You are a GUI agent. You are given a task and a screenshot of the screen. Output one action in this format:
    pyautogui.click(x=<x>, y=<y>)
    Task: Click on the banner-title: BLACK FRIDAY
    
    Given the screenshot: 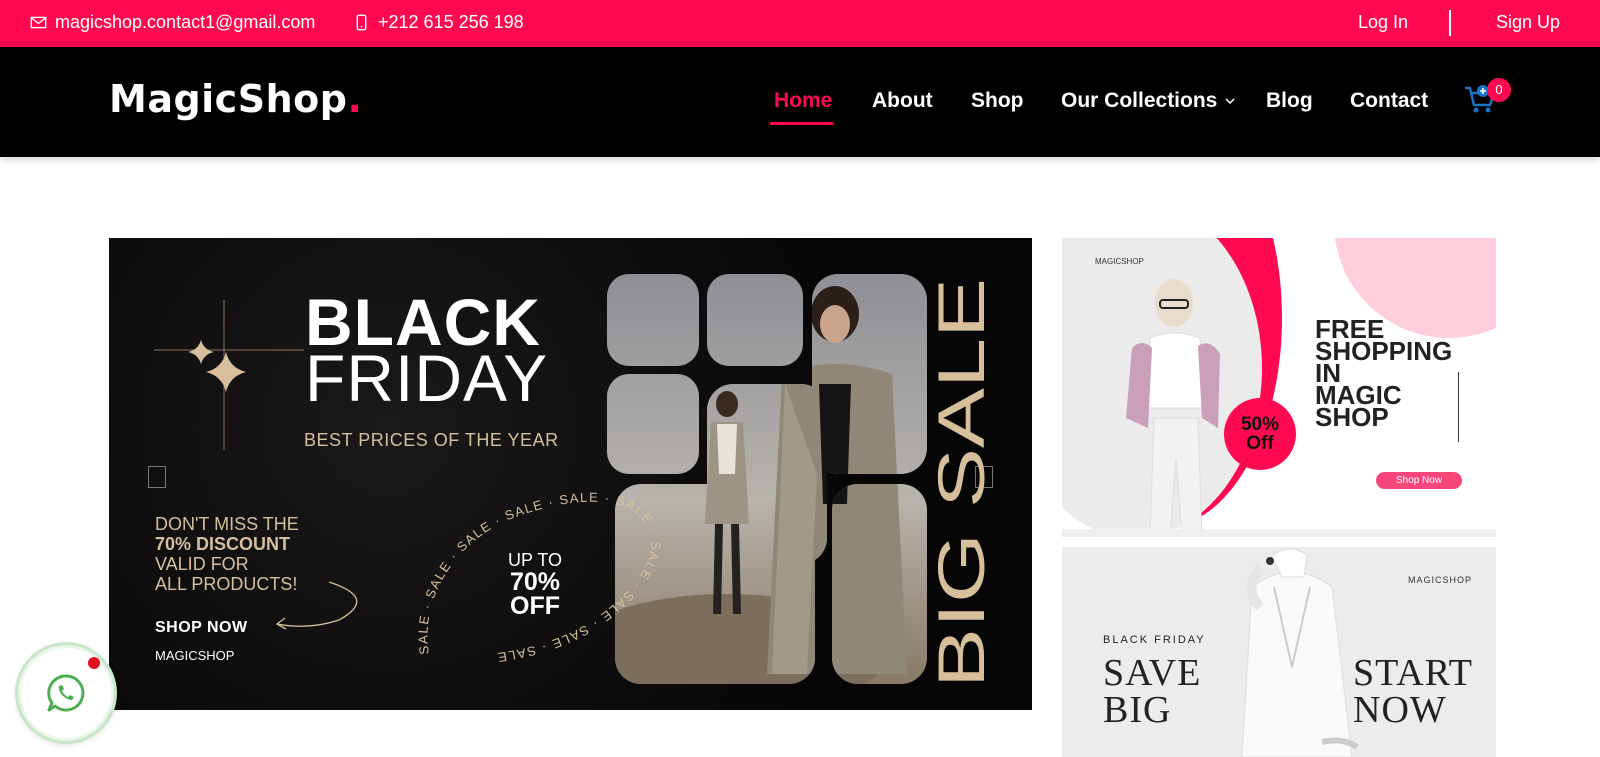 What is the action you would take?
    pyautogui.click(x=427, y=352)
    